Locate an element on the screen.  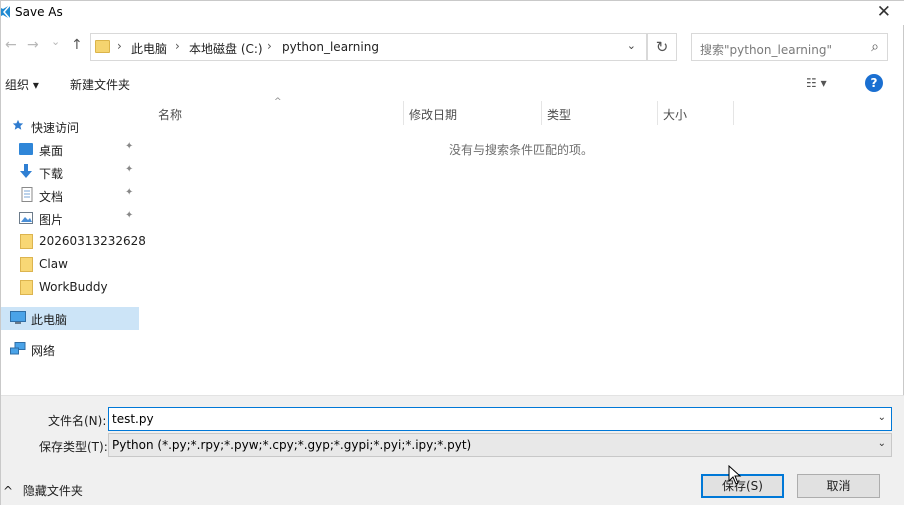
vscode-icon is located at coordinates (6, 12).